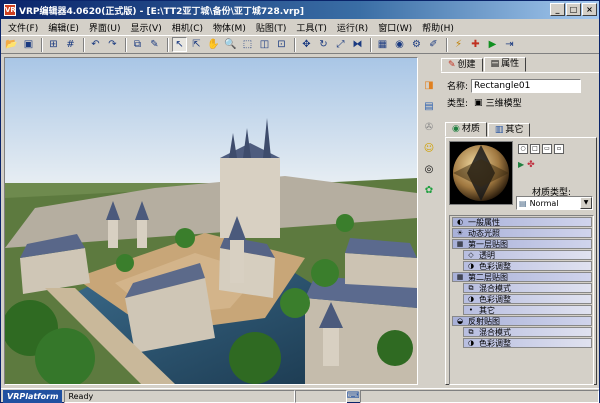 The image size is (600, 403). Describe the element at coordinates (586, 203) in the screenshot. I see `chevron-down-icon: ▼` at that location.